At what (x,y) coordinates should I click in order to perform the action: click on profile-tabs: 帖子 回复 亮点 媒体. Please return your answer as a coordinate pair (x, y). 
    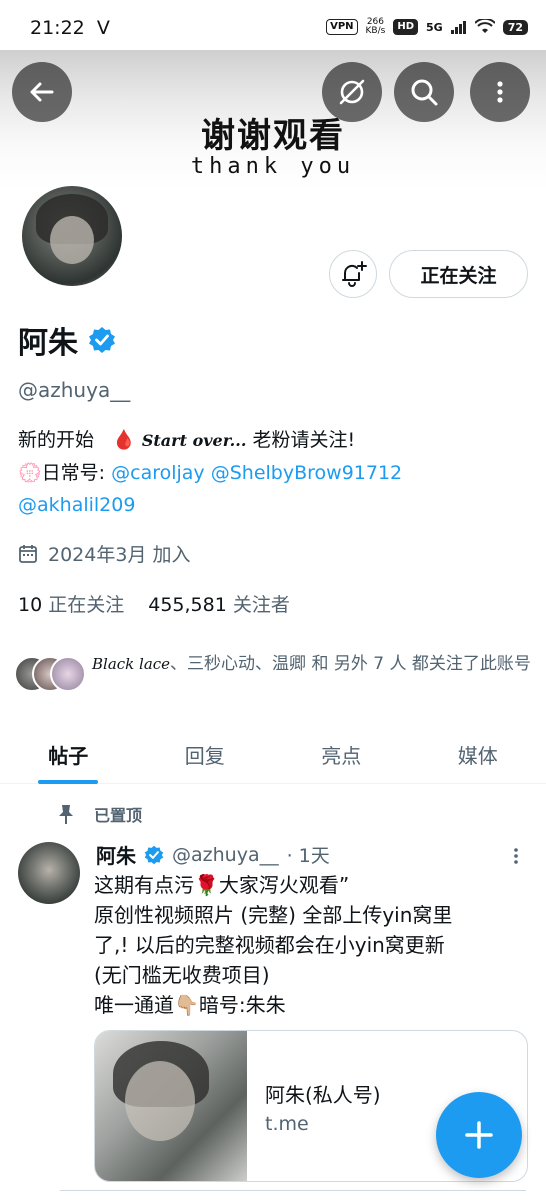
    Looking at the image, I should click on (273, 754).